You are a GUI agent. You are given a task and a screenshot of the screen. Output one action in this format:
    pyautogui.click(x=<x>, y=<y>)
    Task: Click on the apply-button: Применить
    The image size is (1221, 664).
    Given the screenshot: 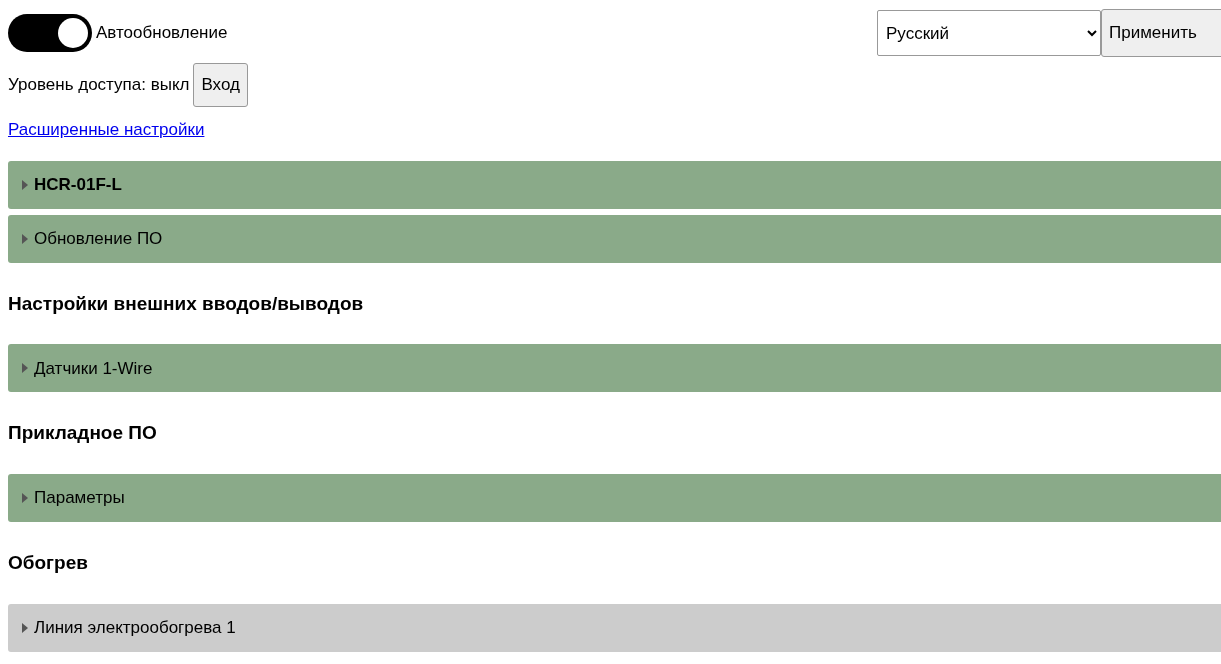 What is the action you would take?
    pyautogui.click(x=1161, y=33)
    